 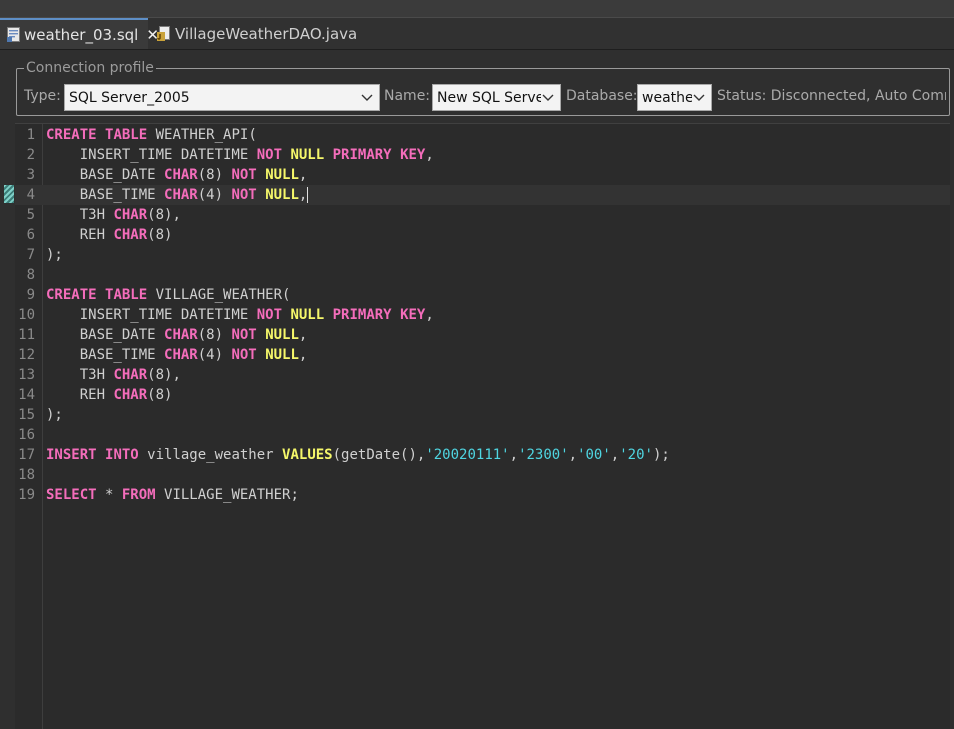 What do you see at coordinates (407, 96) in the screenshot?
I see `name-label: Name:` at bounding box center [407, 96].